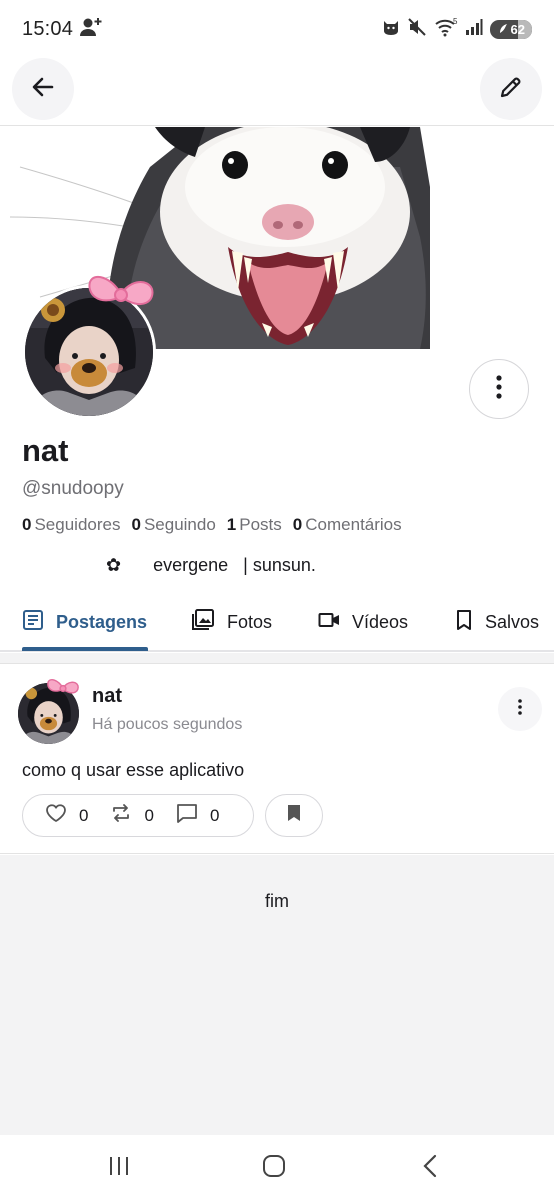  What do you see at coordinates (417, 29) in the screenshot?
I see `mute-icon` at bounding box center [417, 29].